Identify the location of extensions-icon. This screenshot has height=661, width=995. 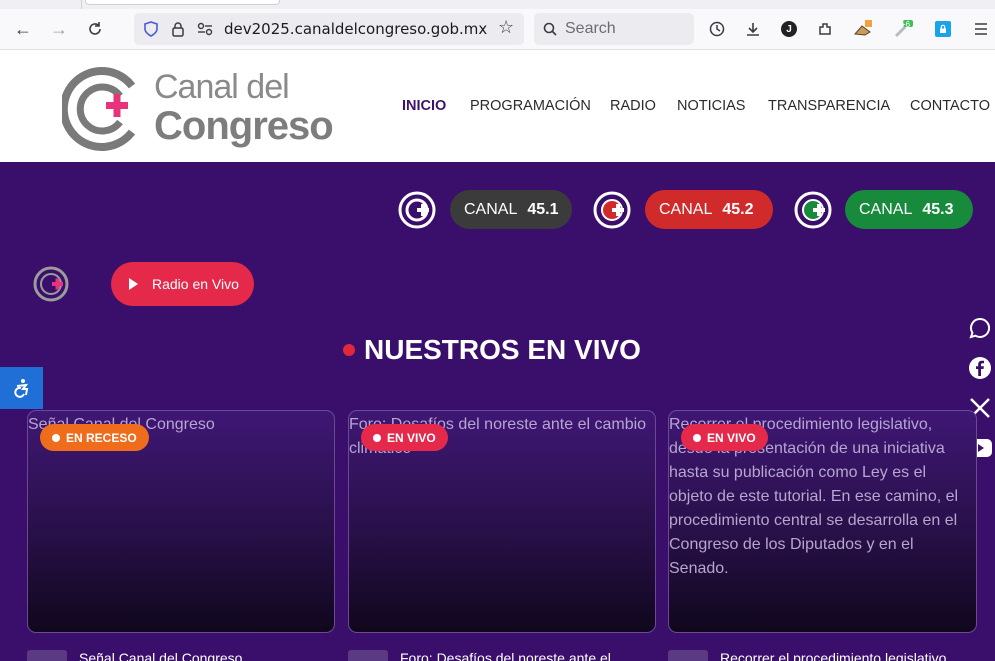
(825, 29).